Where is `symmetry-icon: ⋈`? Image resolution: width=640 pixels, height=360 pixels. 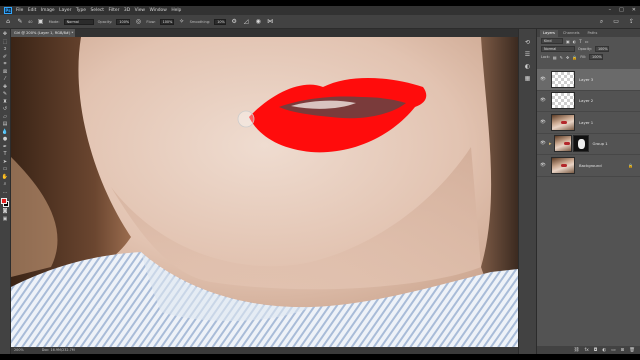
symmetry-icon: ⋈ is located at coordinates (270, 22).